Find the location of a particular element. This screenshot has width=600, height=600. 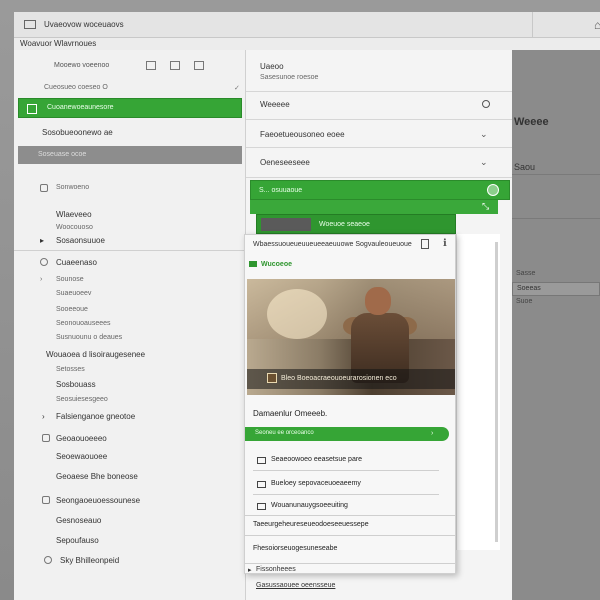

menu-item: Wlavrnoues is located at coordinates (75, 43).